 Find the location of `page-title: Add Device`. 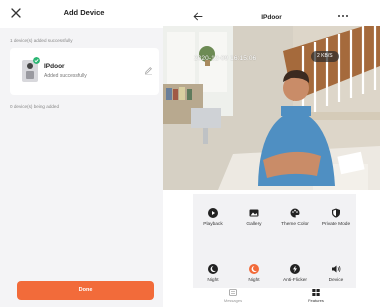

page-title: Add Device is located at coordinates (84, 12).